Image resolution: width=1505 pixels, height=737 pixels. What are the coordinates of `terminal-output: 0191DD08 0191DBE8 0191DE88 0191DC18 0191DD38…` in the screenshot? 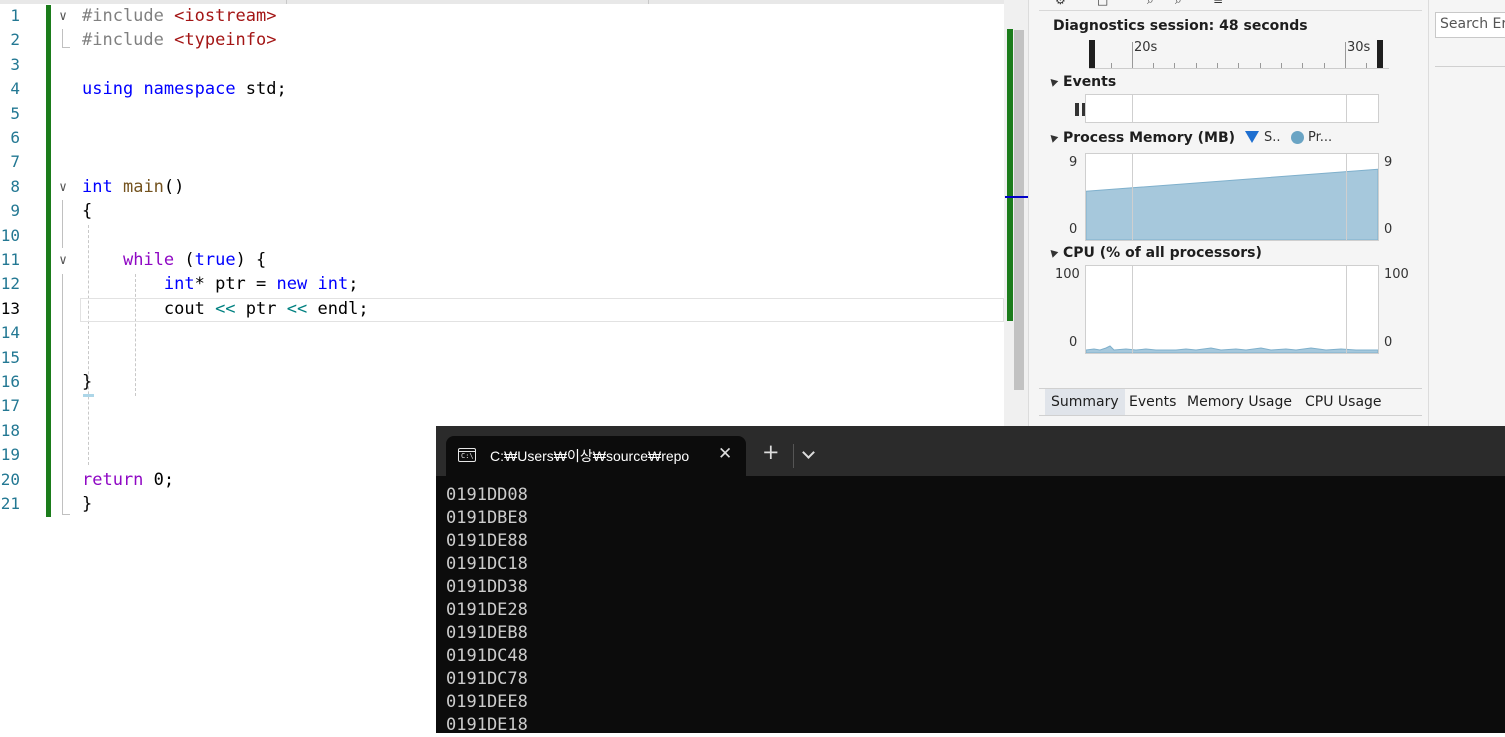 It's located at (487, 610).